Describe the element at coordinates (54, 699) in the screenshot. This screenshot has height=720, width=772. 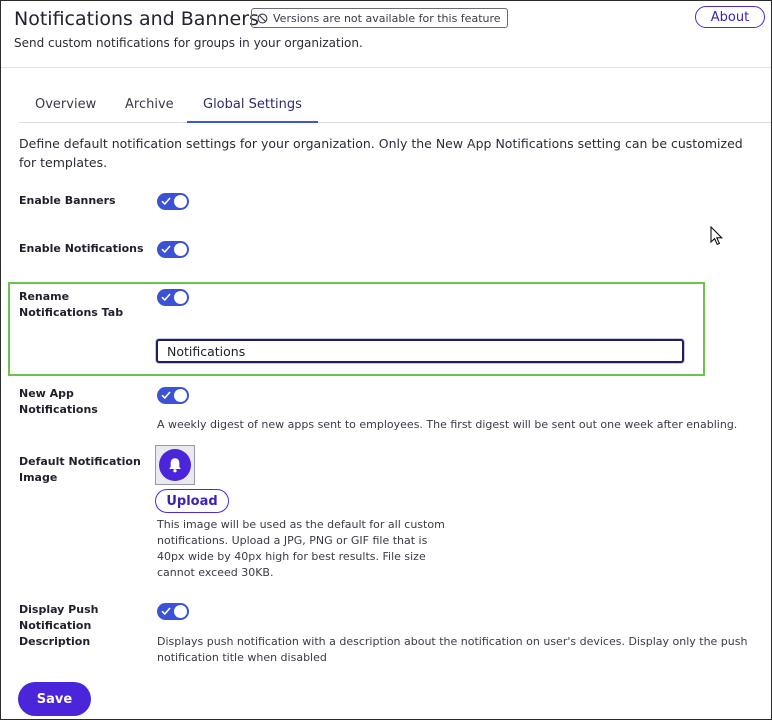
I see `save-button: Save` at that location.